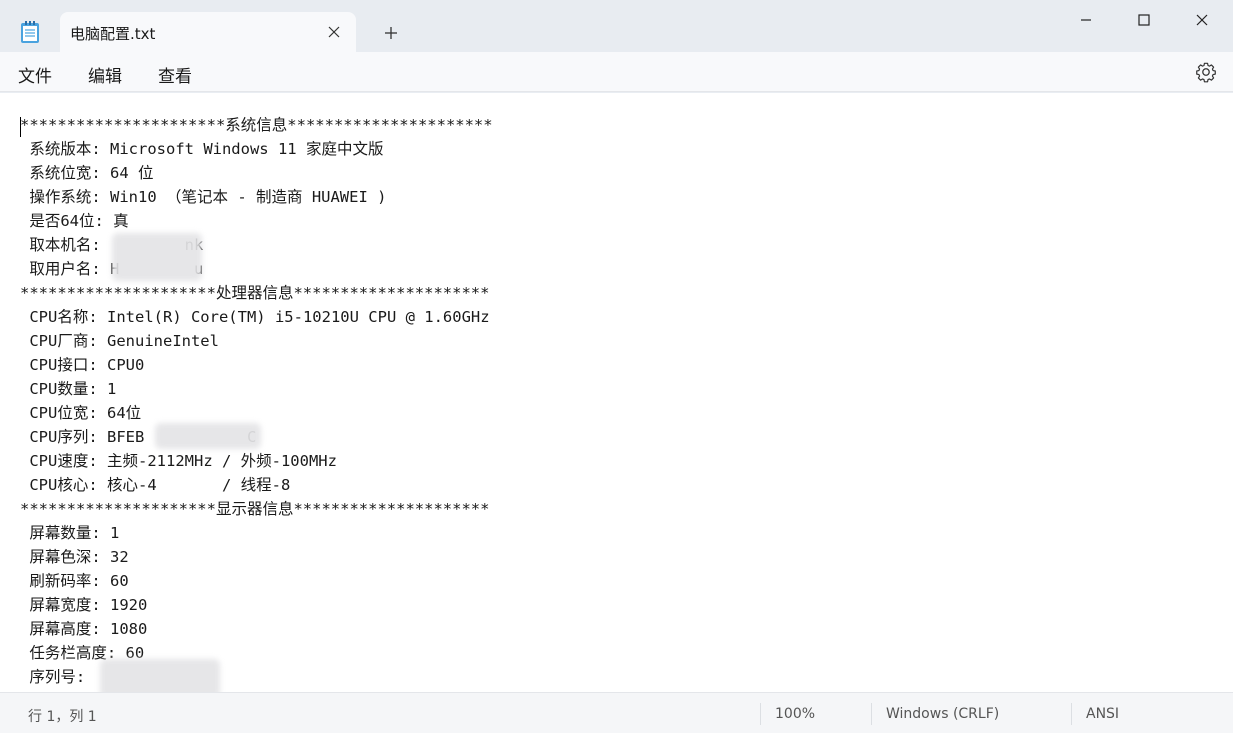 The width and height of the screenshot is (1233, 733). I want to click on text-line: 取本机名: nk, so click(116, 245).